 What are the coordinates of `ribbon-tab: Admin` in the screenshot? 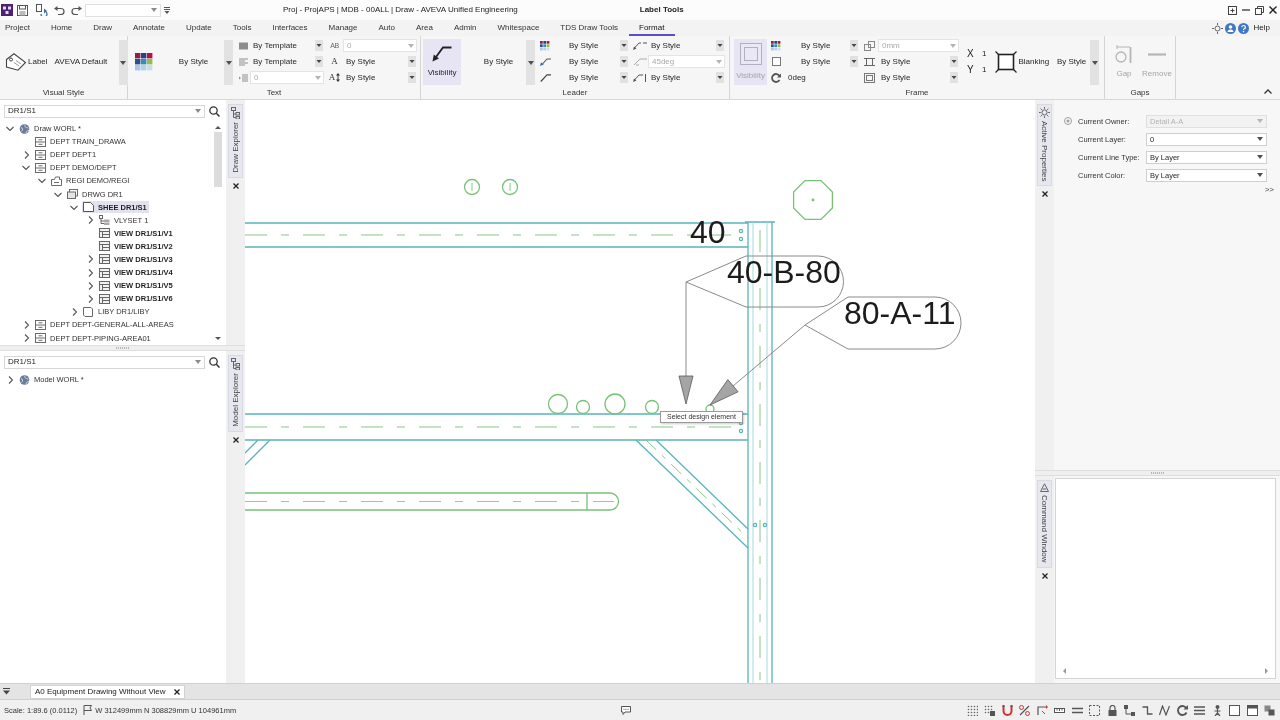 It's located at (465, 28).